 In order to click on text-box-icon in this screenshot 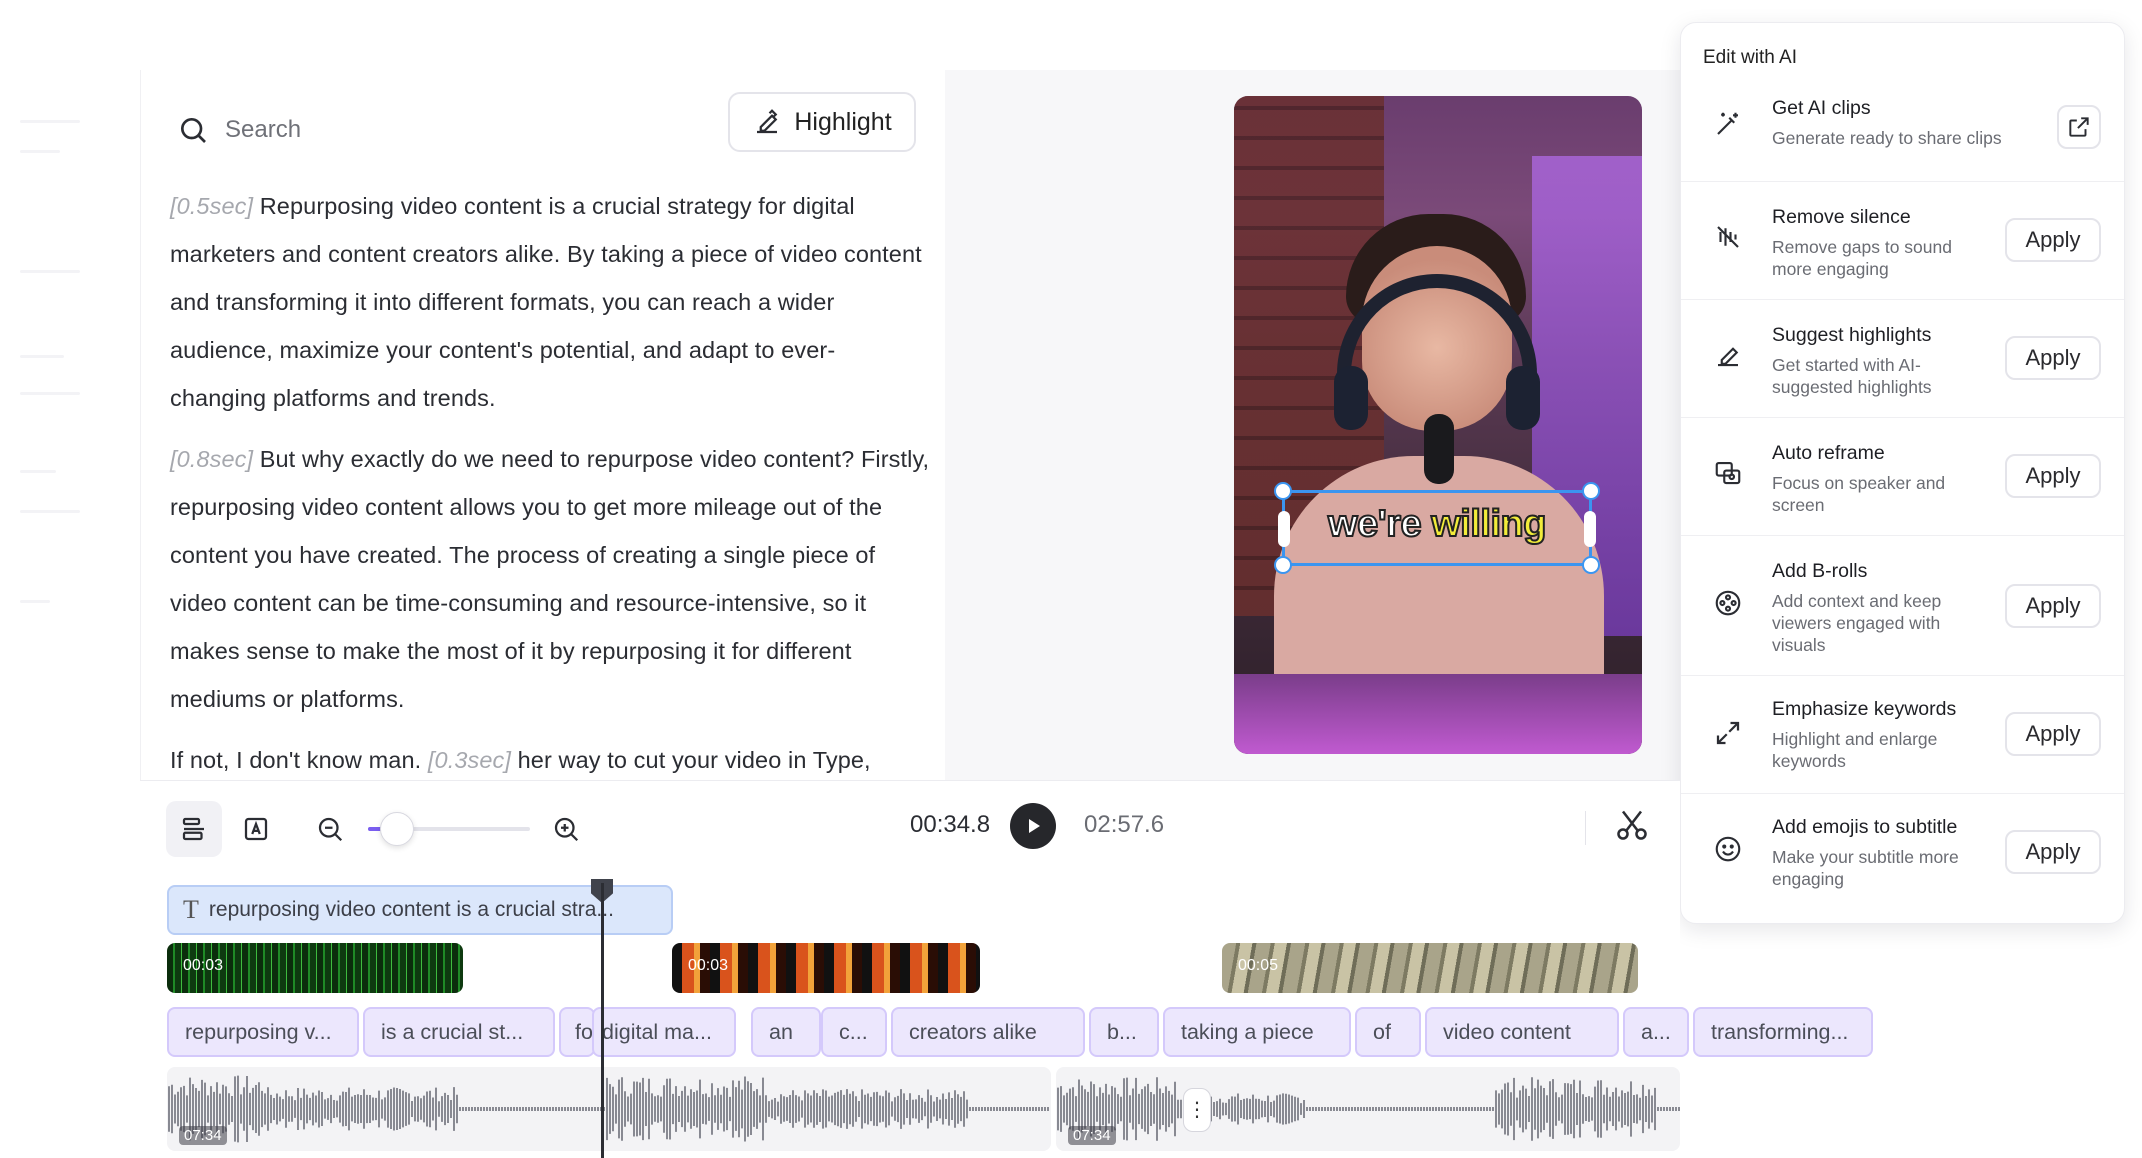, I will do `click(256, 829)`.